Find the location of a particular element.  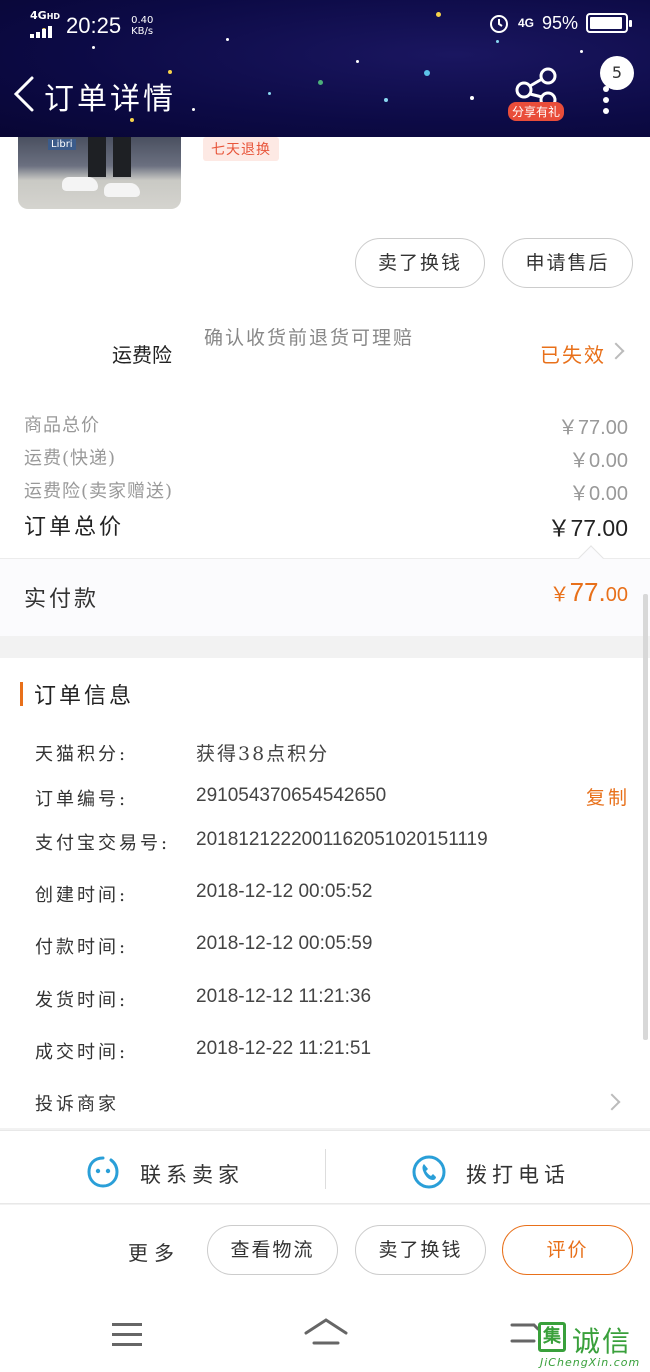

order-action-bar: 更多 查看物流 卖了换钱 评价 is located at coordinates (325, 1250).